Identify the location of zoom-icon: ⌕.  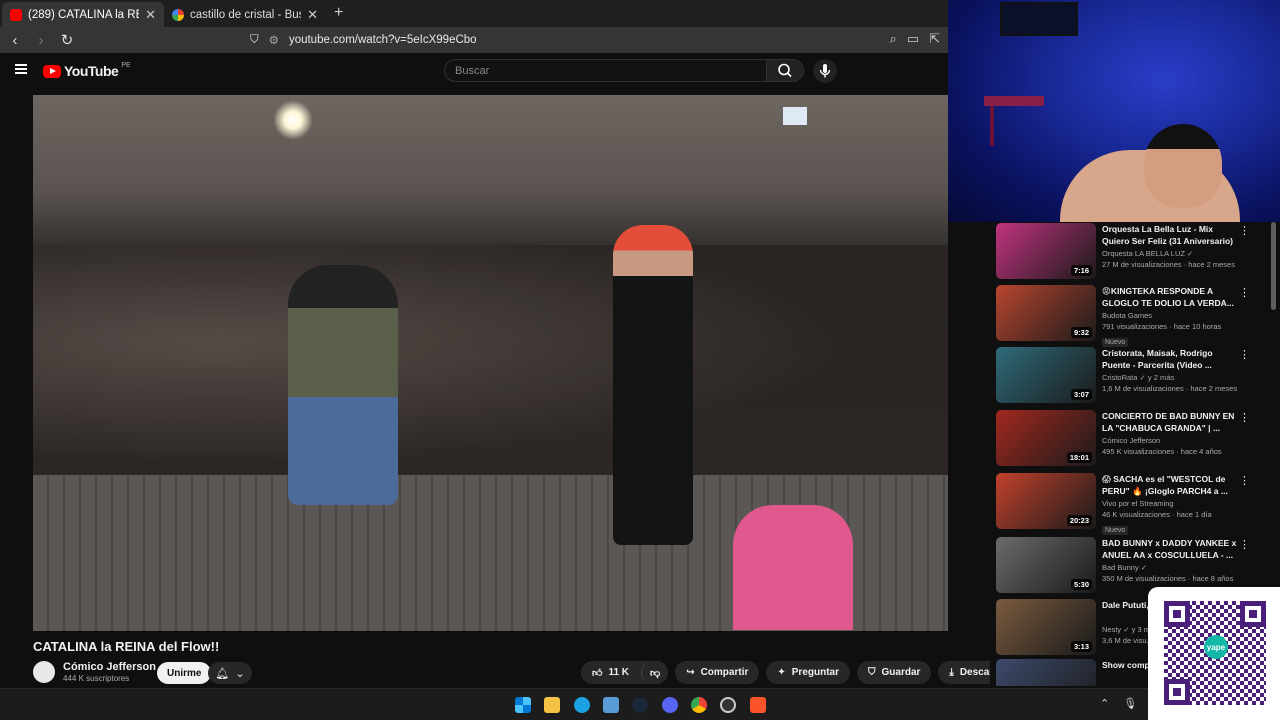
(893, 39).